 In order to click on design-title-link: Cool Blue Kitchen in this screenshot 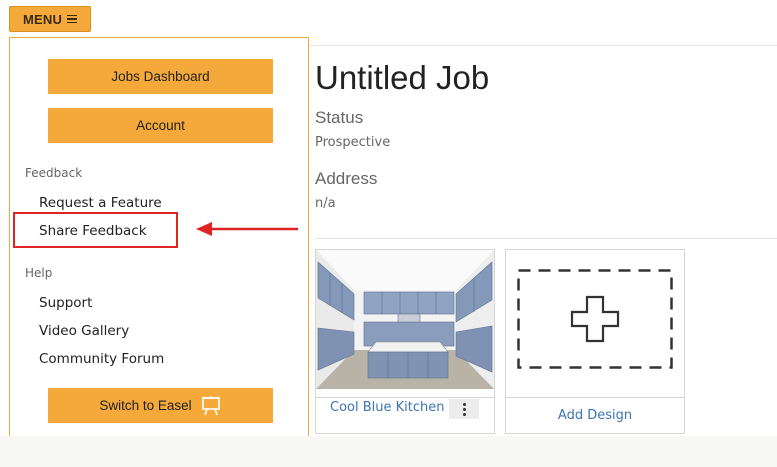, I will do `click(387, 407)`.